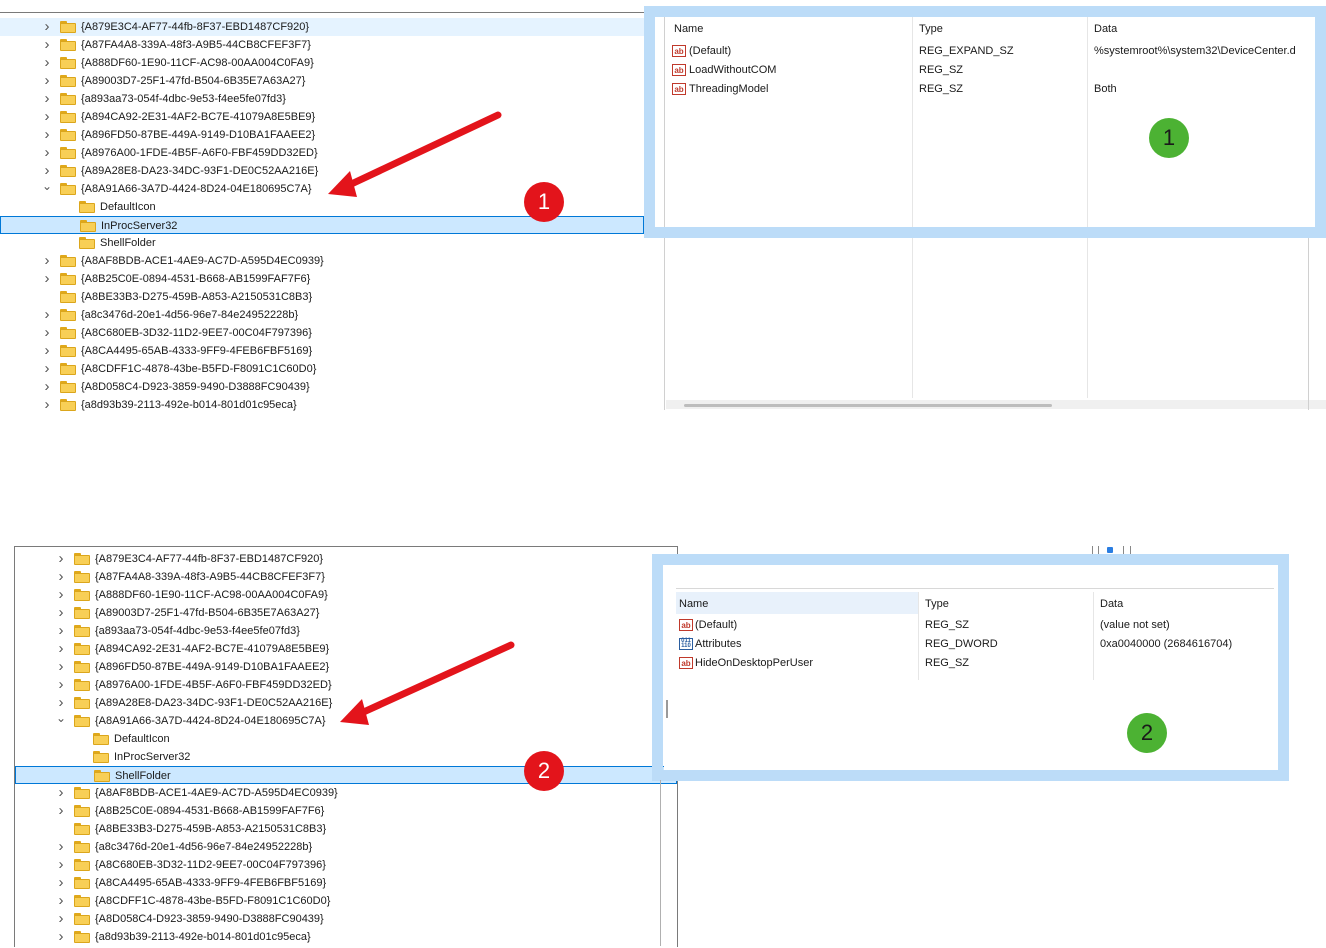 This screenshot has height=948, width=1326. Describe the element at coordinates (198, 117) in the screenshot. I see `tree-item-label: {A894CA92-2E31-4AF2-BC7E-41079A8E5BE9}` at that location.